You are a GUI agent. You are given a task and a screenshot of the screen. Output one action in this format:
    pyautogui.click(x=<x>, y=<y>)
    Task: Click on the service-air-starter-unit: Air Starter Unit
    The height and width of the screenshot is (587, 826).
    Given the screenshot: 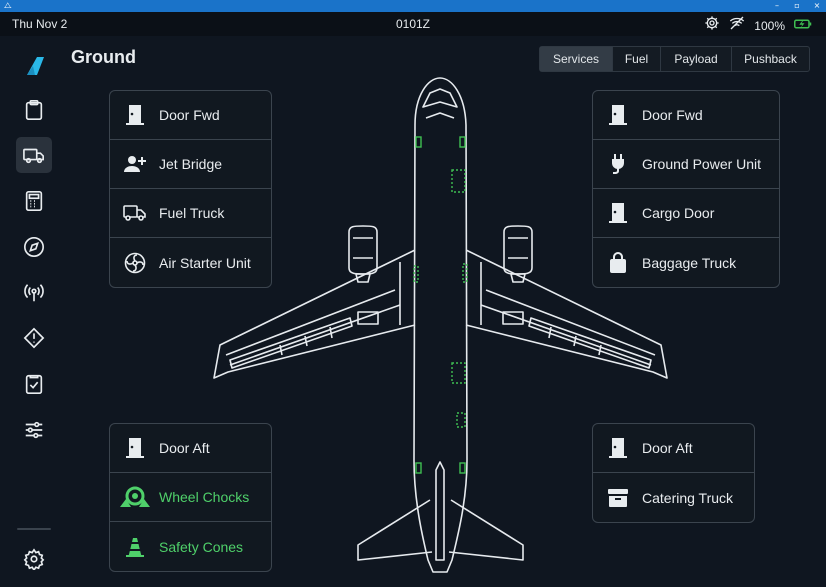 What is the action you would take?
    pyautogui.click(x=190, y=262)
    